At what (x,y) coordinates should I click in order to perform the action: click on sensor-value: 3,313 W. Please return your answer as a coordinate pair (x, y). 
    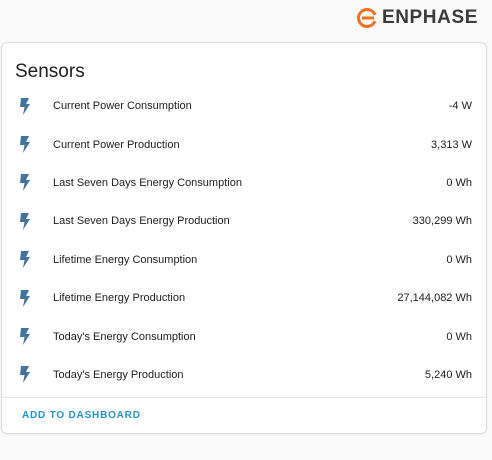
    Looking at the image, I should click on (451, 144).